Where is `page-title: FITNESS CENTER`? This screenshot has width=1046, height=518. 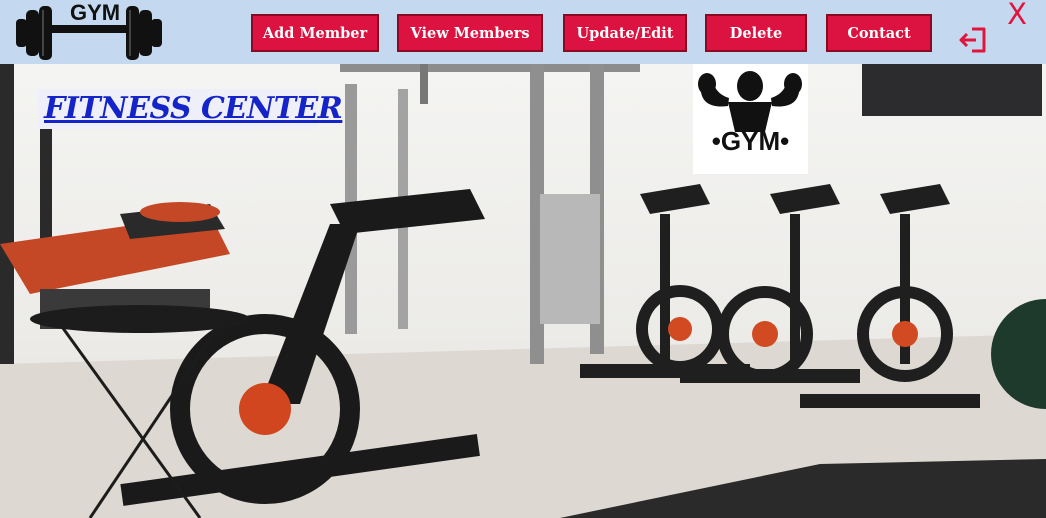
page-title: FITNESS CENTER is located at coordinates (193, 108).